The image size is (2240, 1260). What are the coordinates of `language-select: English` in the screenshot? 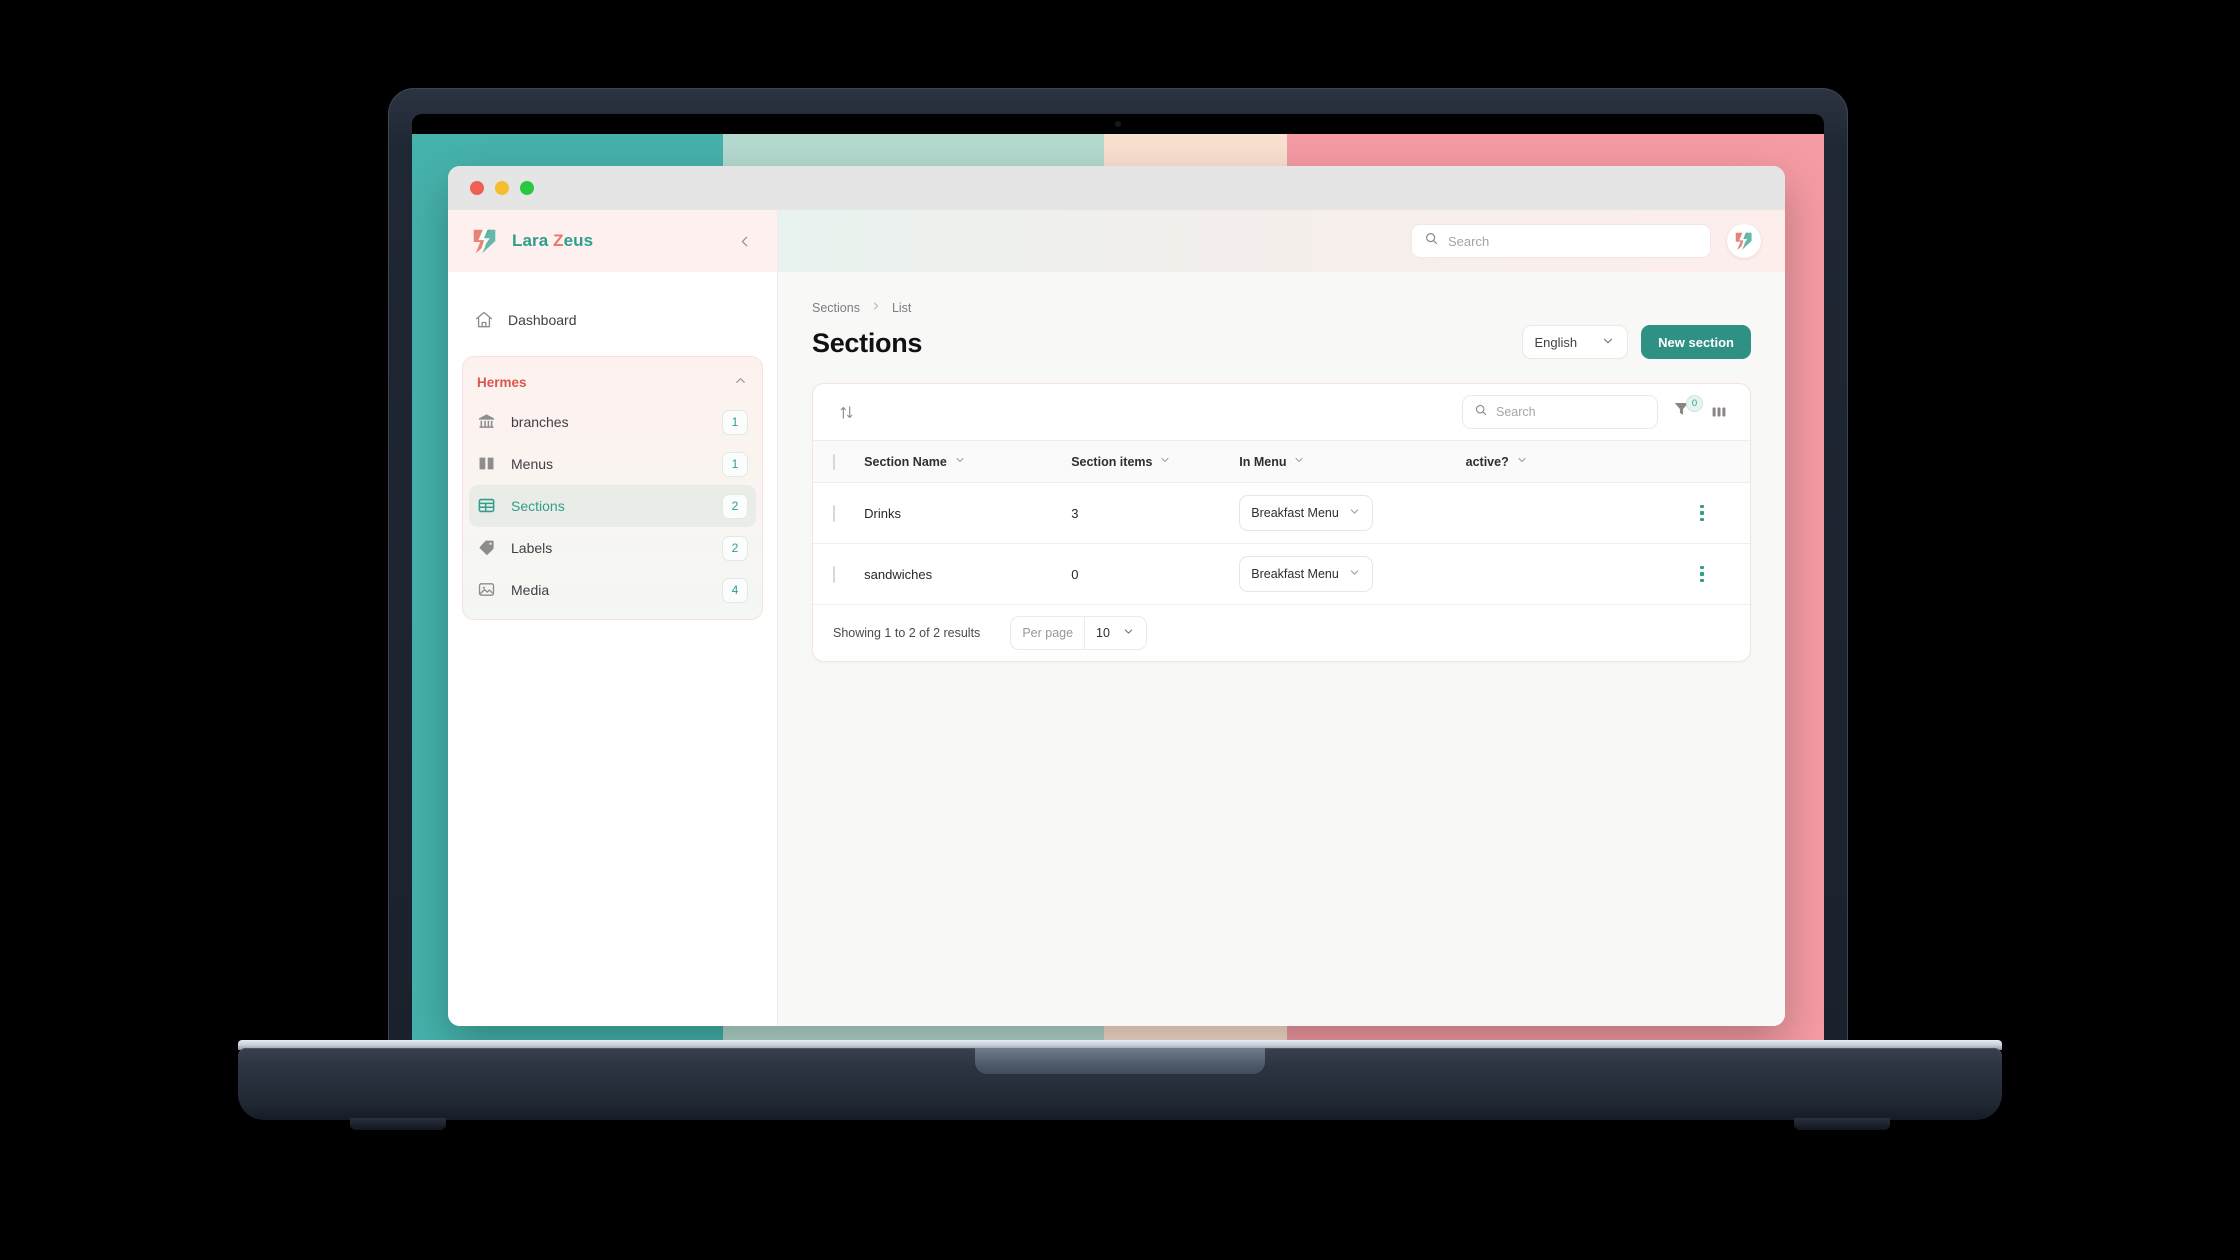 It's located at (1575, 342).